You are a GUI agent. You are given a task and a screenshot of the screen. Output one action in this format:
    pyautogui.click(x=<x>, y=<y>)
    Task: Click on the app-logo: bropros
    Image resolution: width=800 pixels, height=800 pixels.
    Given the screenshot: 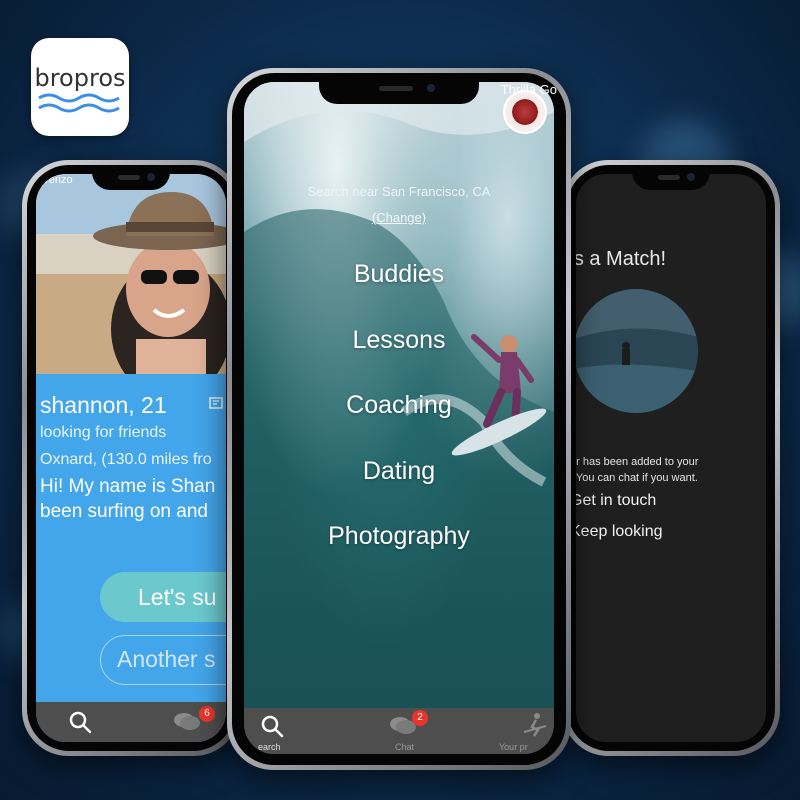 What is the action you would take?
    pyautogui.click(x=80, y=87)
    